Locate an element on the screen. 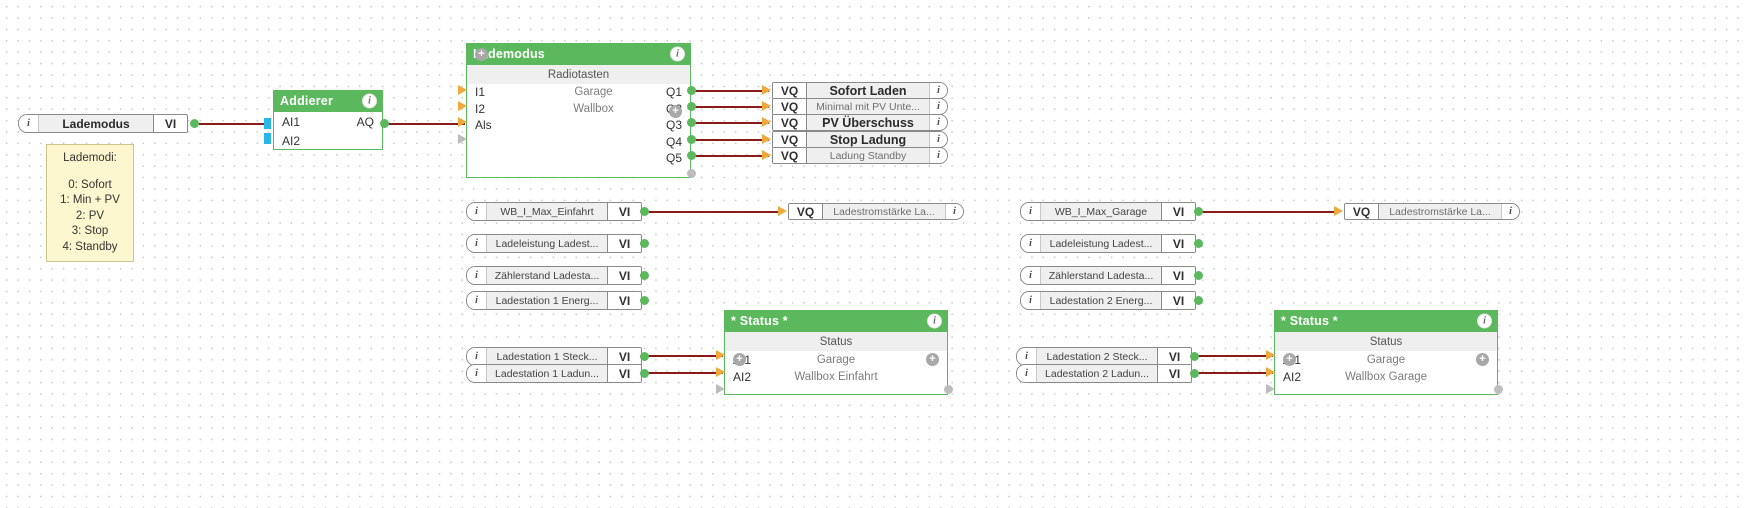 This screenshot has height=508, width=1745. output-terminal-minimal-mit-pv: VQ Minimal mit PV Unte... i is located at coordinates (860, 106).